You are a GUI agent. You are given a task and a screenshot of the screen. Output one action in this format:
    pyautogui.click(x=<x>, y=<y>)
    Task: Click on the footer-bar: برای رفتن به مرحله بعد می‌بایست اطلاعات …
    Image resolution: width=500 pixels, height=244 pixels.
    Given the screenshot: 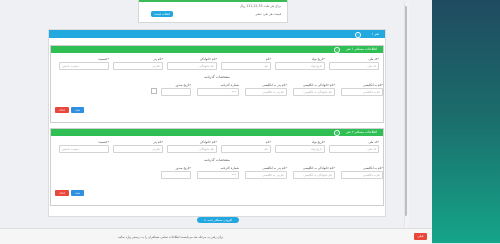 What is the action you would take?
    pyautogui.click(x=216, y=236)
    